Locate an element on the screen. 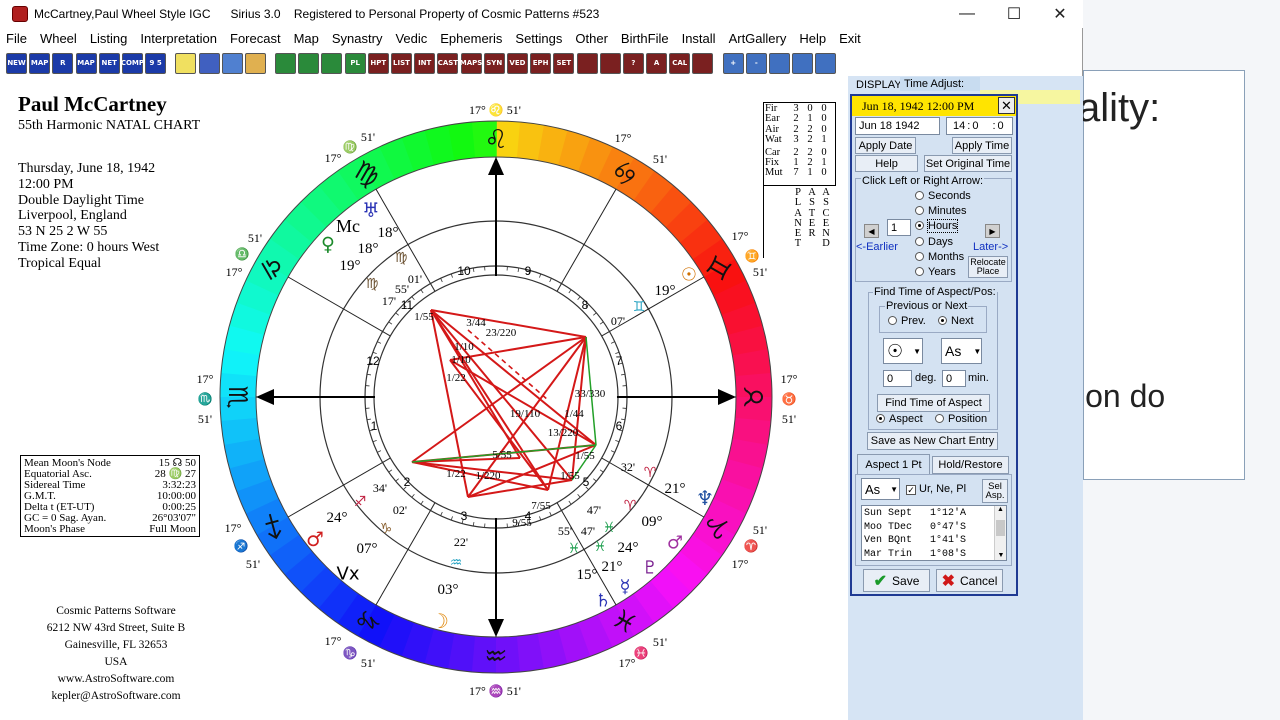 This screenshot has height=720, width=1280. menu-help: Help is located at coordinates (813, 38).